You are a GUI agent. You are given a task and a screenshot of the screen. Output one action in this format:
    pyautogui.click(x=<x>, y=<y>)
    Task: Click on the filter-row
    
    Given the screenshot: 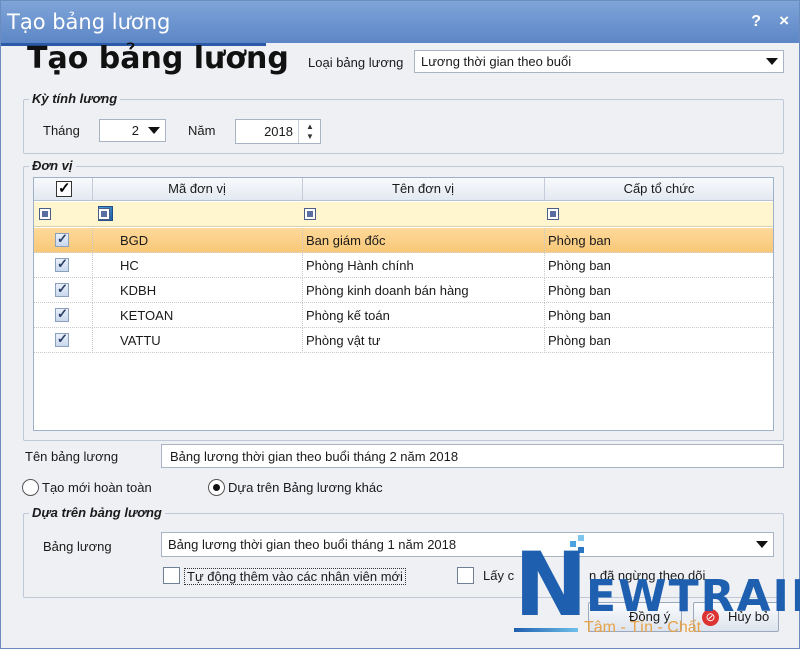 What is the action you would take?
    pyautogui.click(x=403, y=214)
    